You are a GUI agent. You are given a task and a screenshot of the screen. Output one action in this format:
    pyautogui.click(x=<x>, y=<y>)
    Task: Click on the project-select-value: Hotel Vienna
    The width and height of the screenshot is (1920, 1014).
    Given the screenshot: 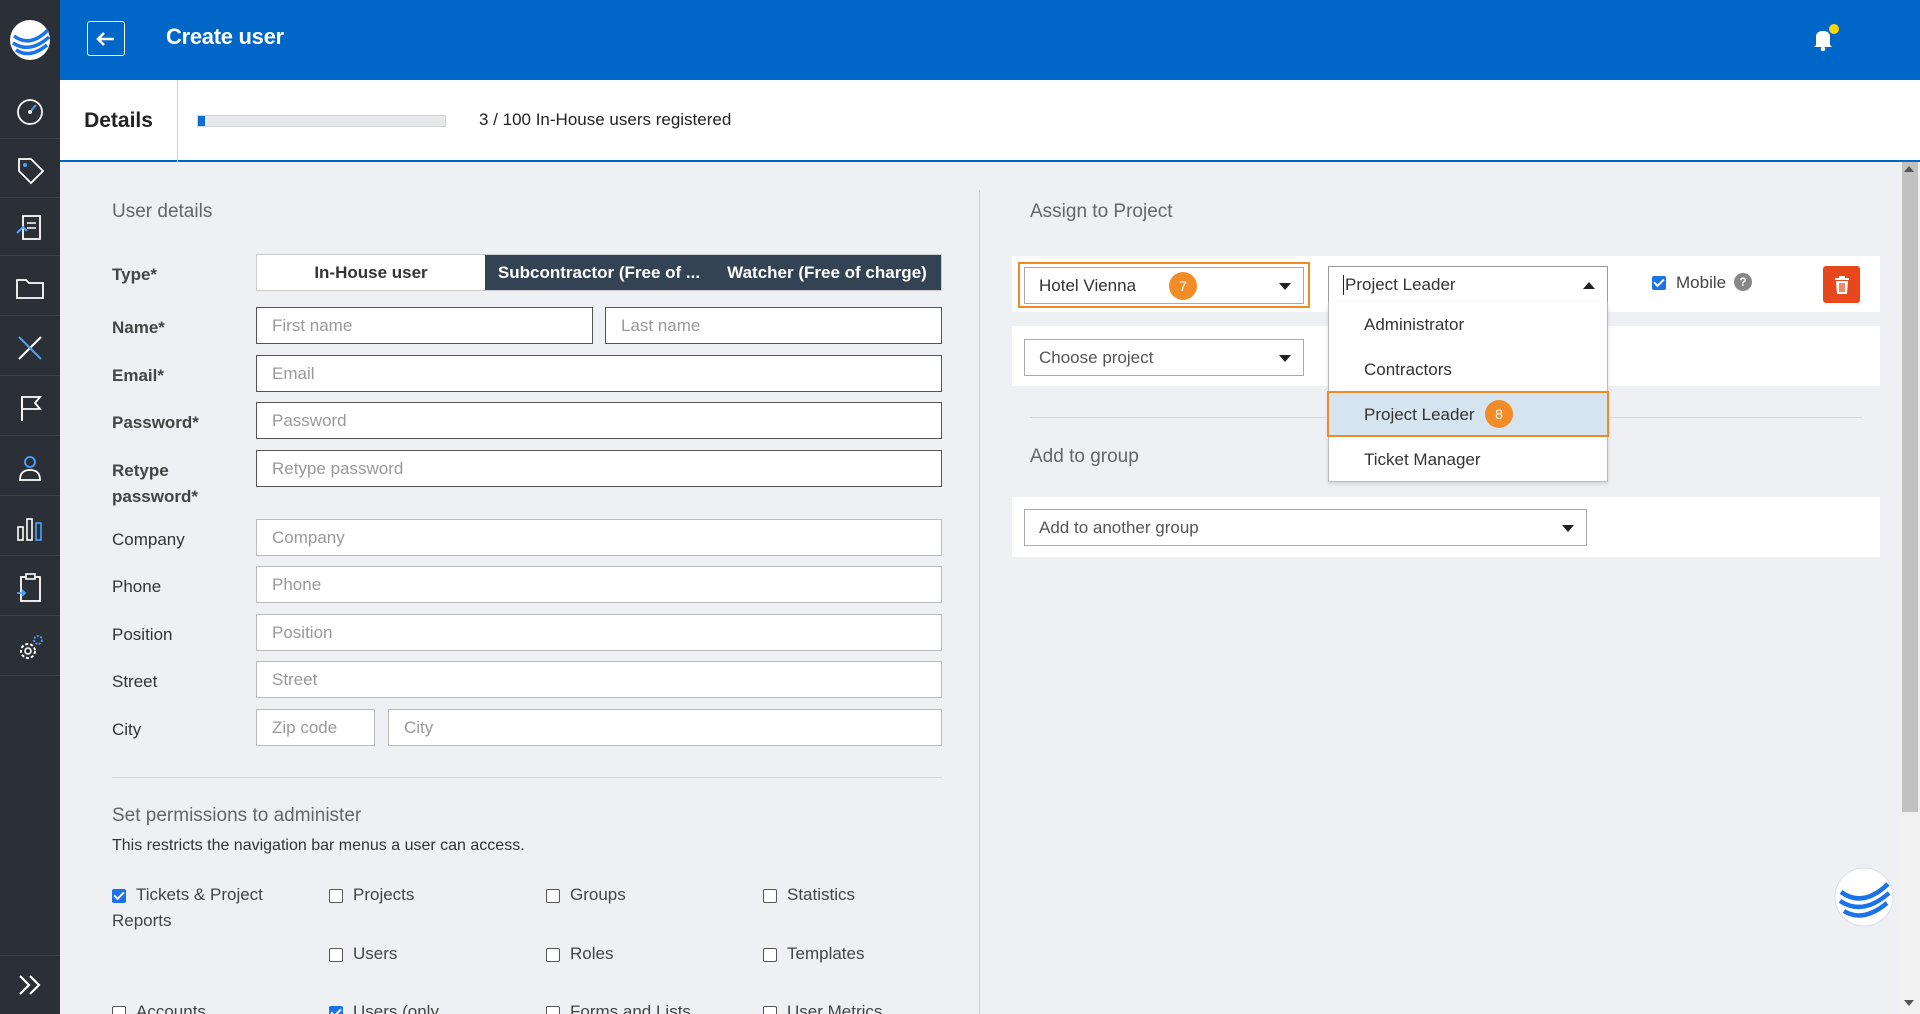 What is the action you would take?
    pyautogui.click(x=1088, y=285)
    